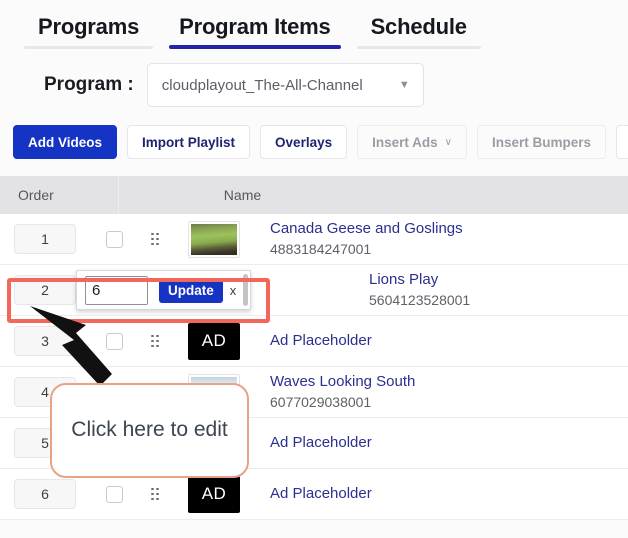  Describe the element at coordinates (89, 47) in the screenshot. I see `tab-programs-underline` at that location.